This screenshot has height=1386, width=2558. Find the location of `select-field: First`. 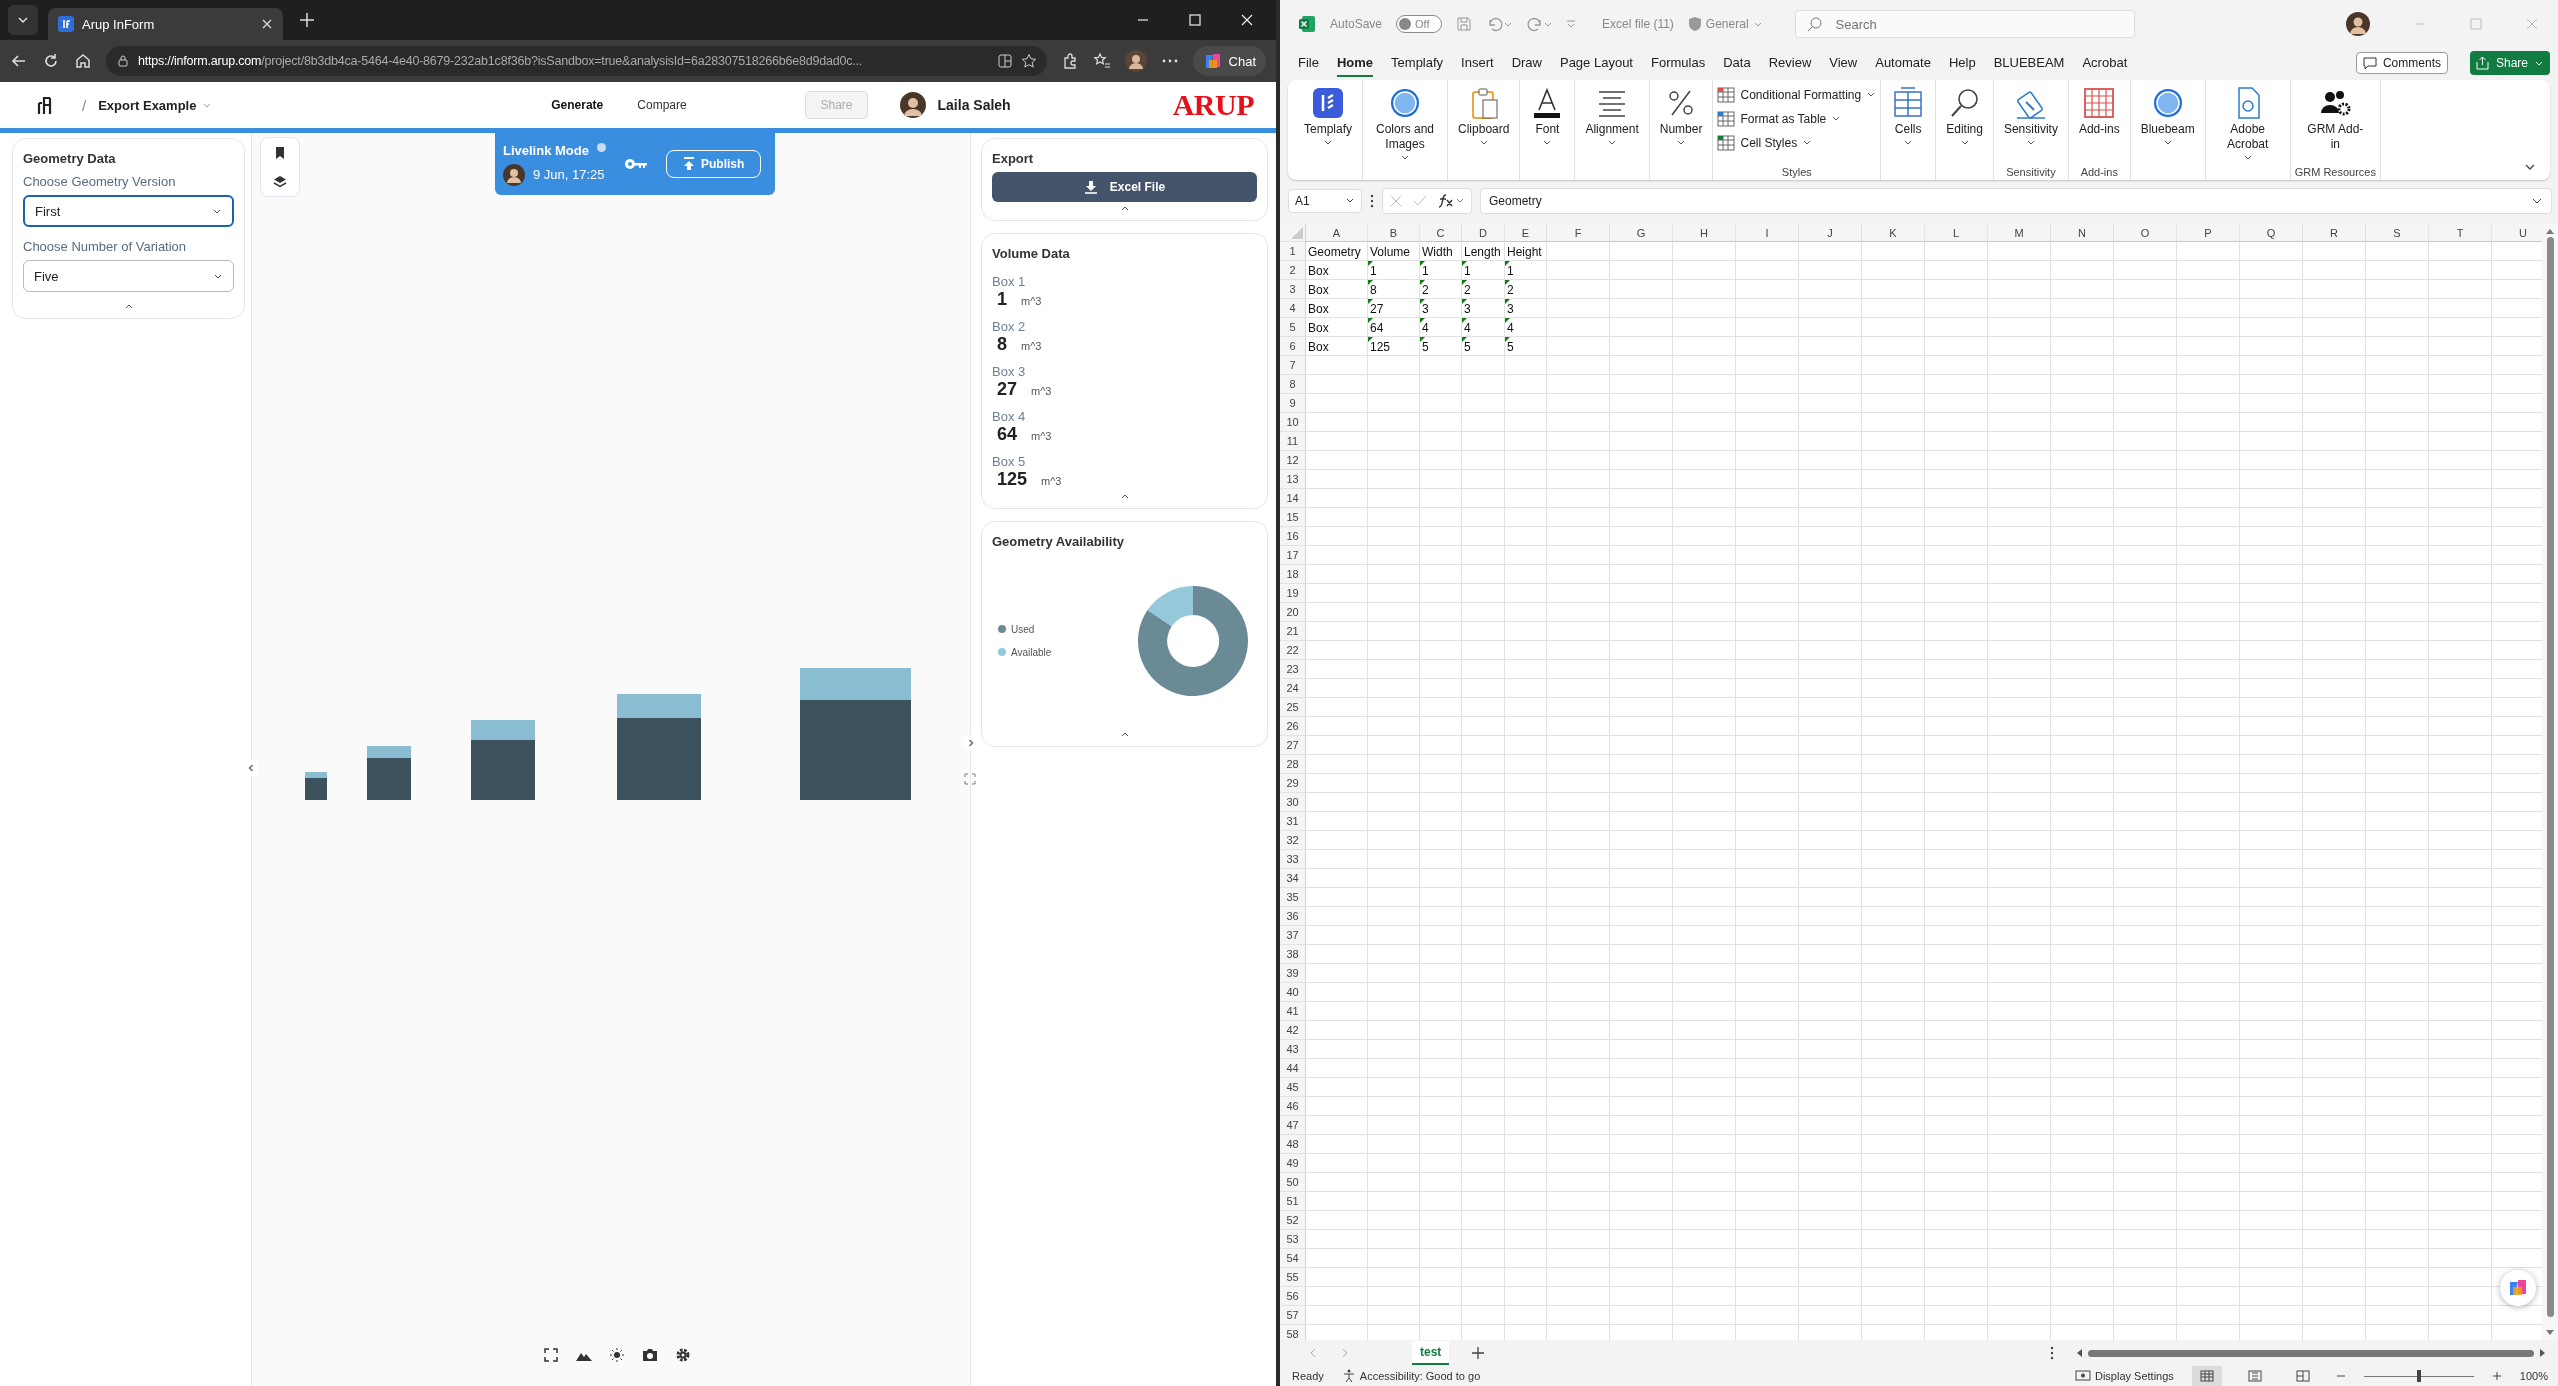

select-field: First is located at coordinates (128, 211).